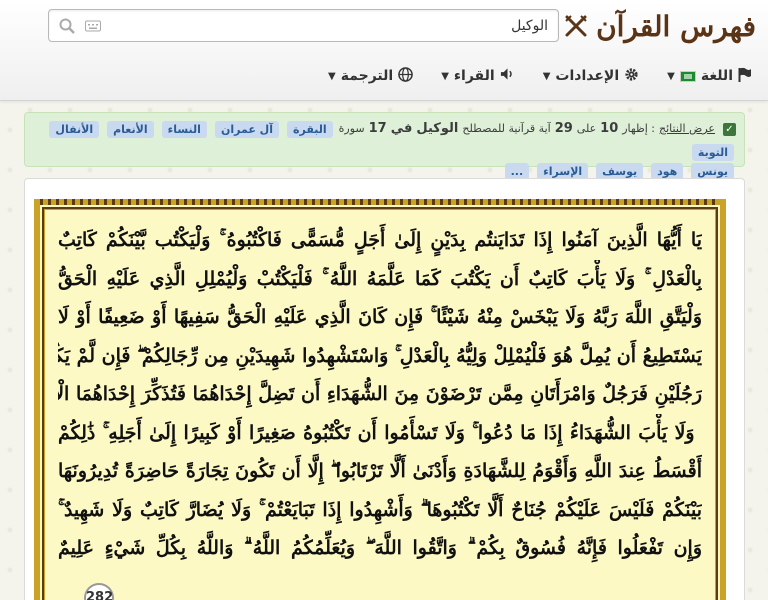 This screenshot has width=768, height=600. Describe the element at coordinates (712, 152) in the screenshot. I see `surah-tag-tawbah: التوبة` at that location.